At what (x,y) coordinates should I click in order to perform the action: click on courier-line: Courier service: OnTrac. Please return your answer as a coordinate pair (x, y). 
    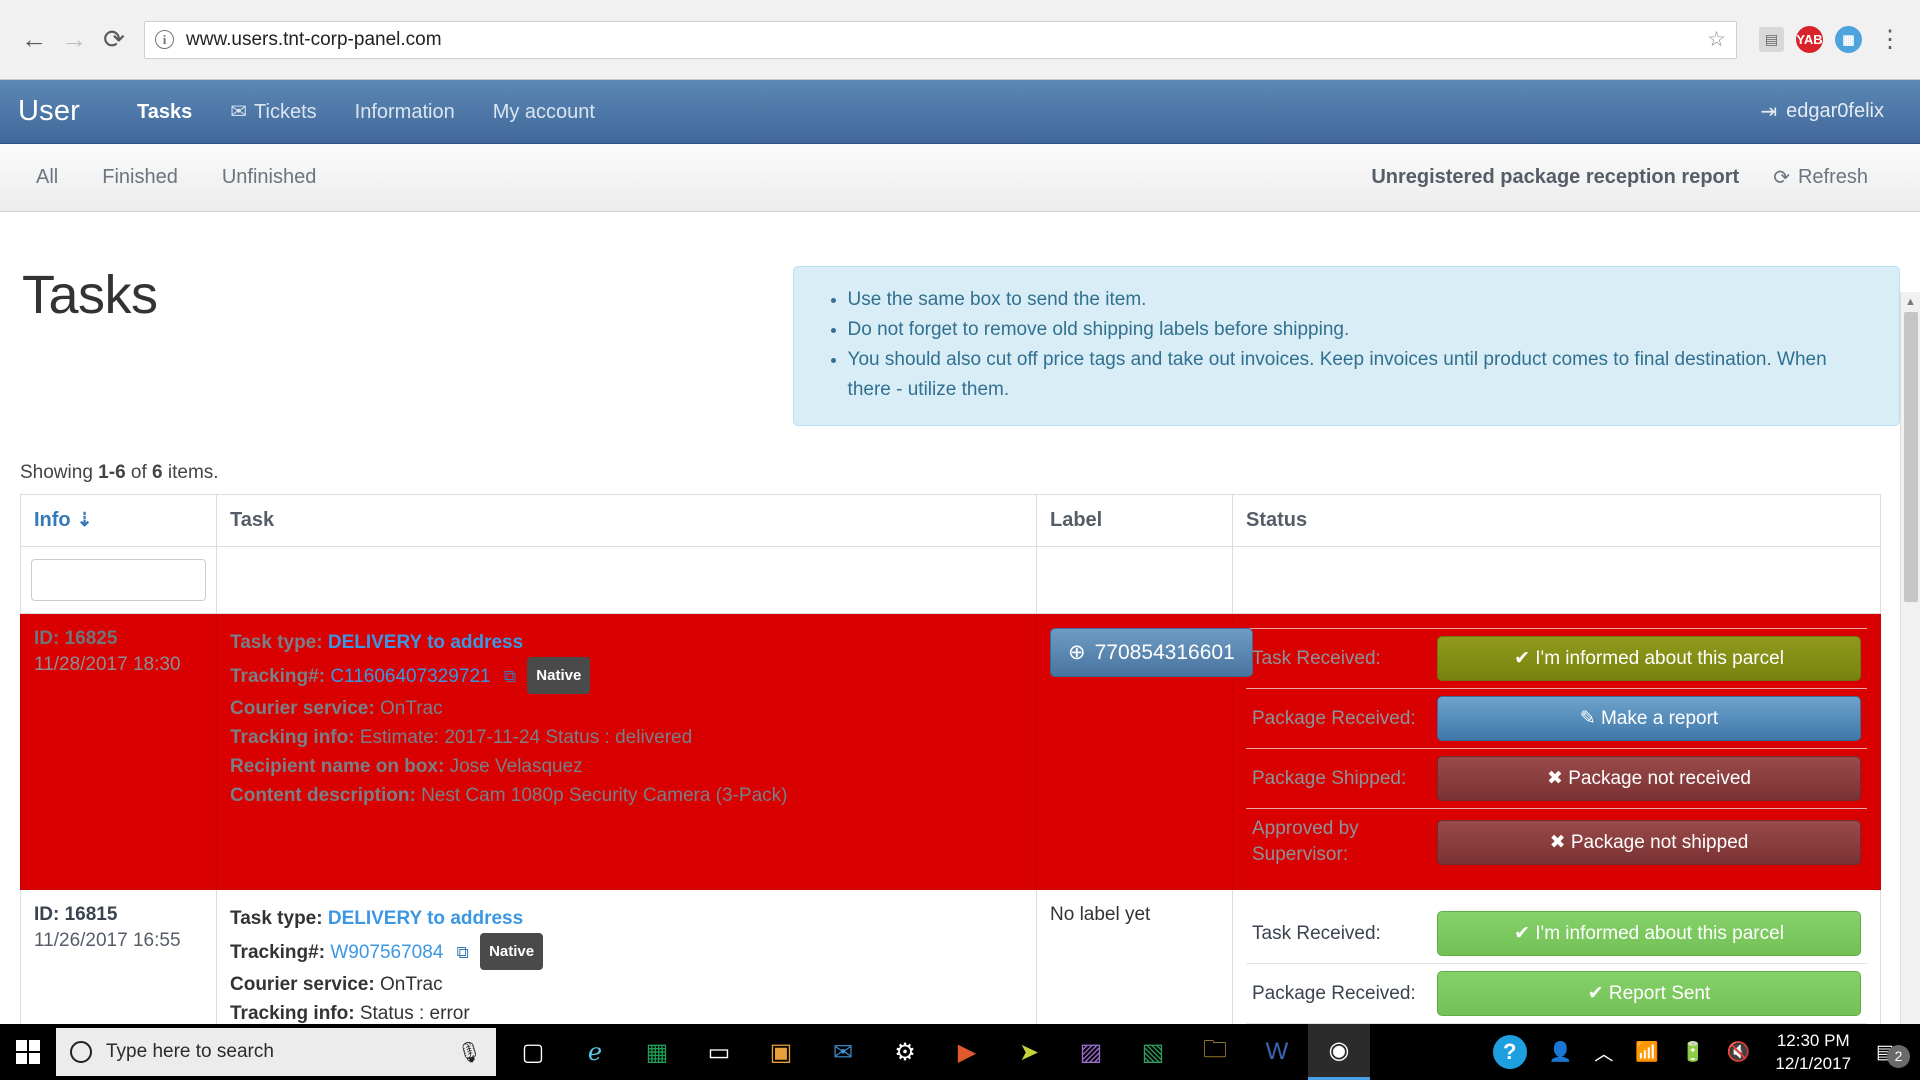
    Looking at the image, I should click on (626, 708).